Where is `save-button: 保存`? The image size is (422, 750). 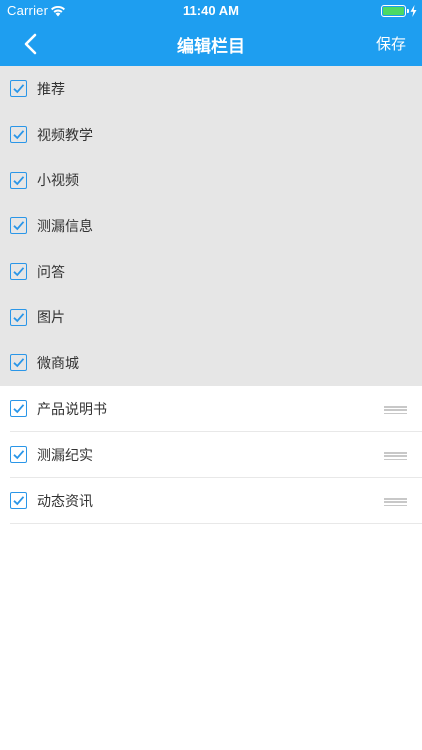
save-button: 保存 is located at coordinates (391, 43).